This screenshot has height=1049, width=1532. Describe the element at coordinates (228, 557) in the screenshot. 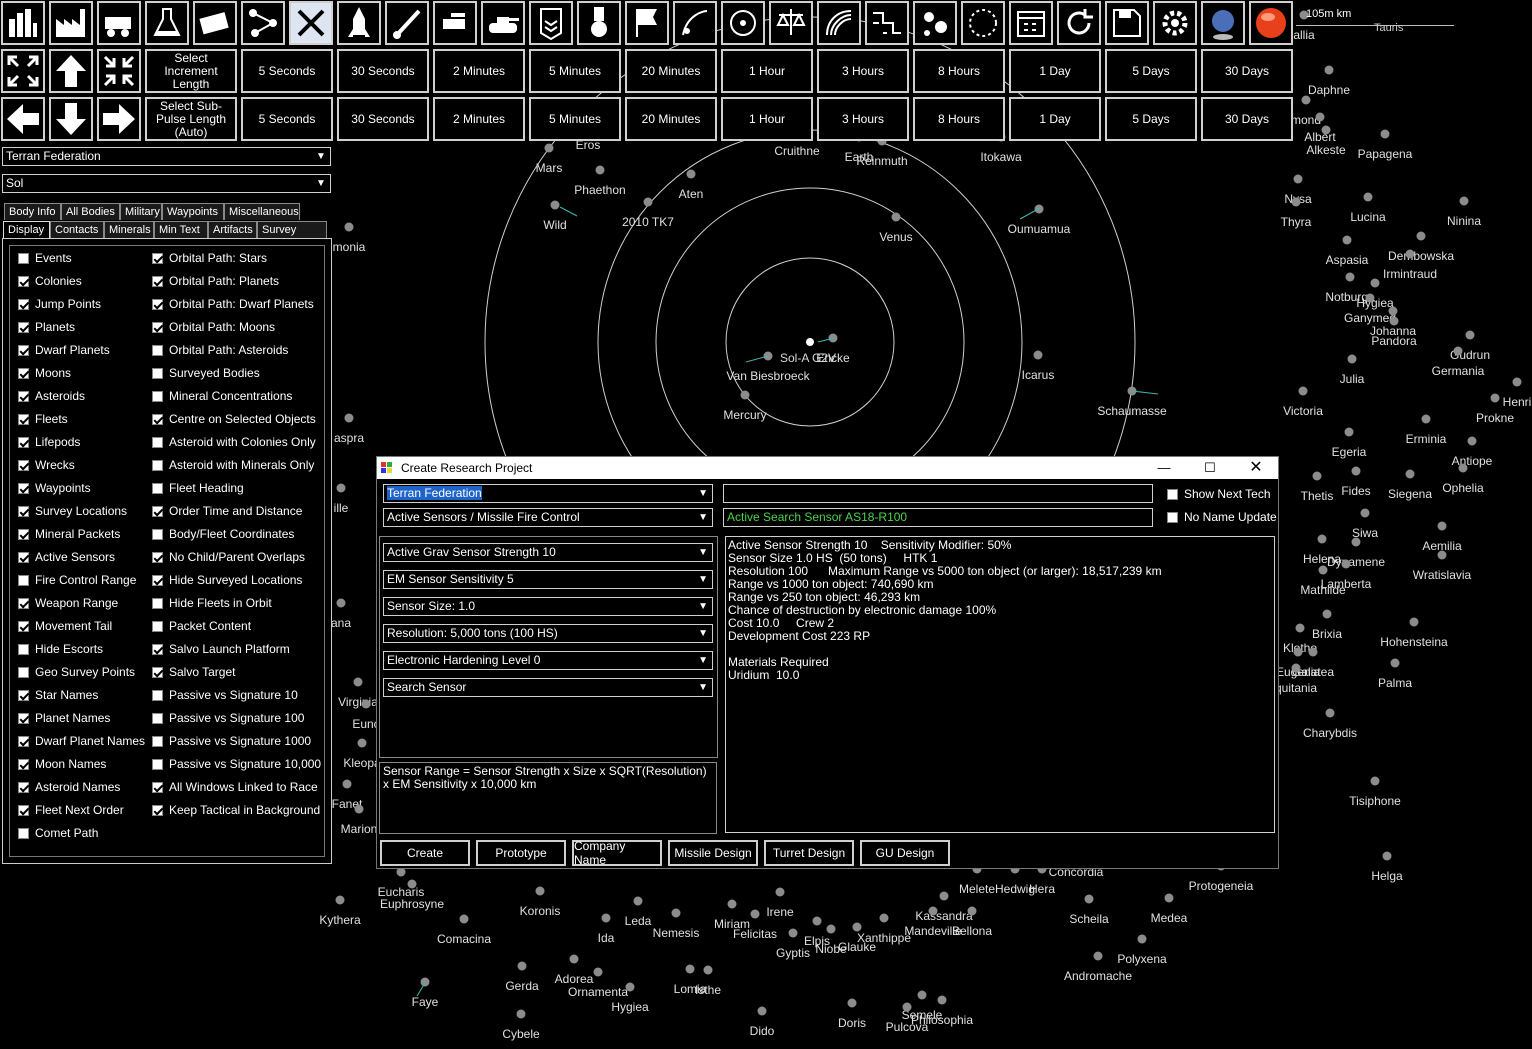

I see `display-option-checkbox: No Child/Parent Overlaps` at that location.